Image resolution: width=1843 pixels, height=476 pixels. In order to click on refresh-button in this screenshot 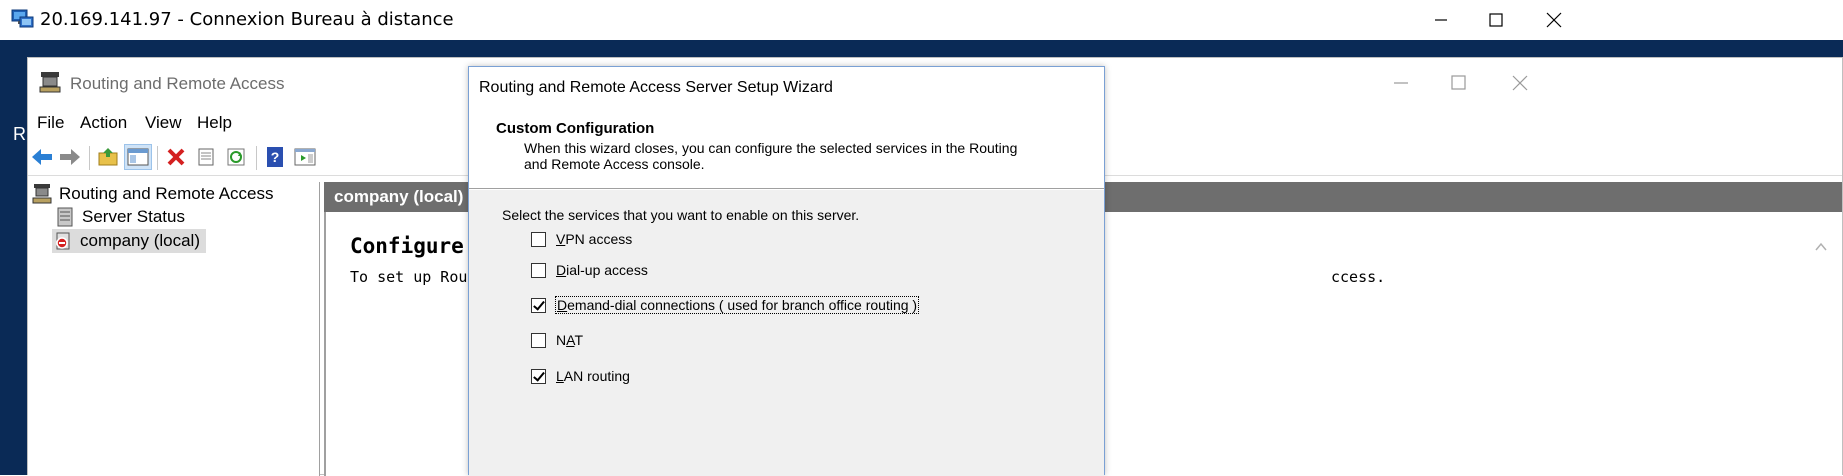, I will do `click(236, 157)`.